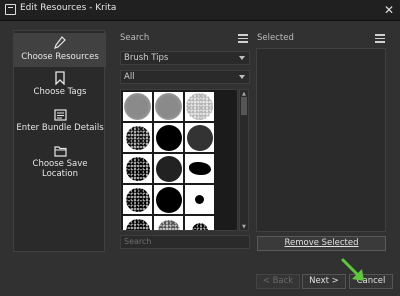  What do you see at coordinates (60, 50) in the screenshot?
I see `nav-item-choose-resources: Choose Resources` at bounding box center [60, 50].